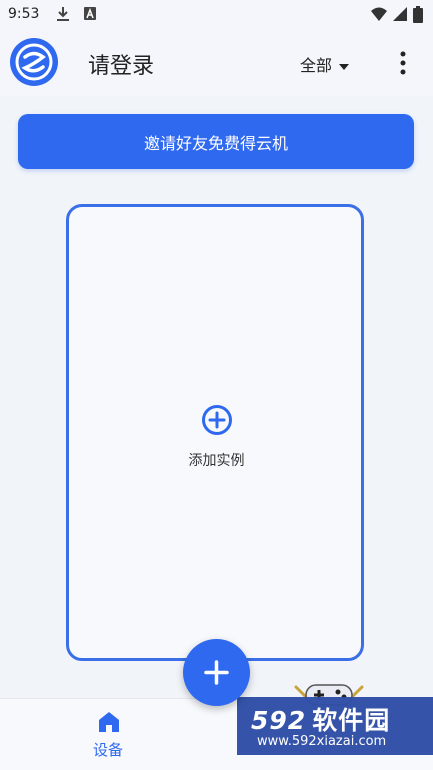 The height and width of the screenshot is (770, 433). I want to click on more-vertical-icon, so click(403, 63).